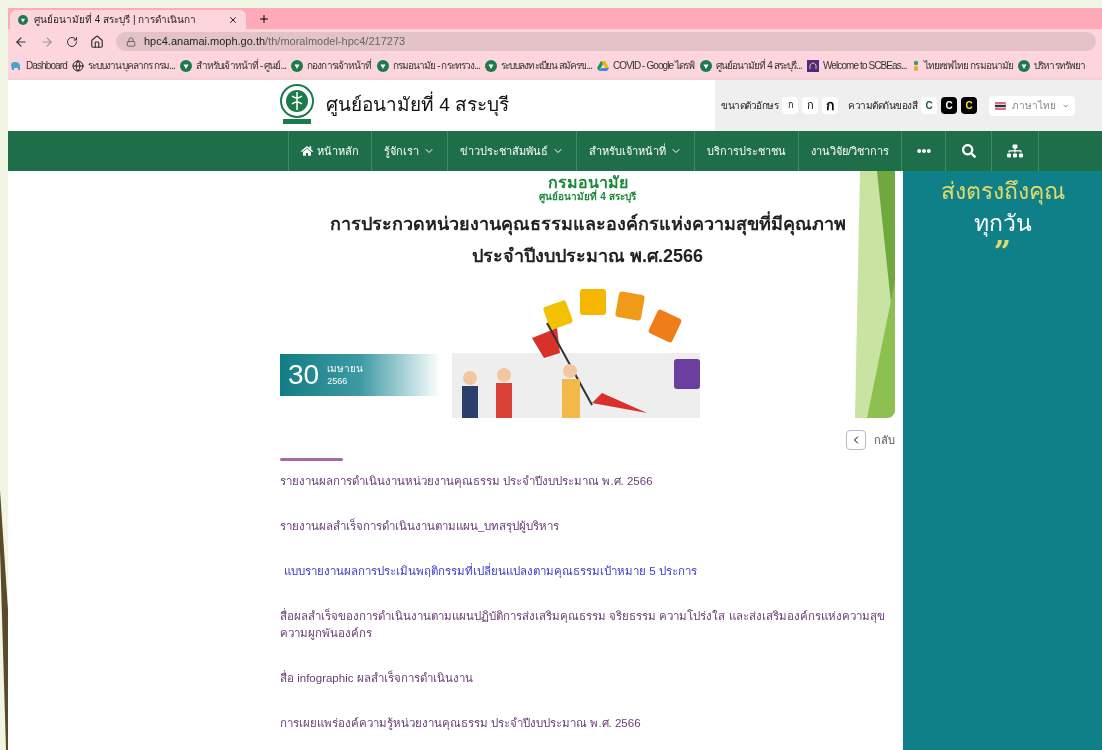 This screenshot has width=1102, height=750. I want to click on sitemap-icon, so click(1015, 151).